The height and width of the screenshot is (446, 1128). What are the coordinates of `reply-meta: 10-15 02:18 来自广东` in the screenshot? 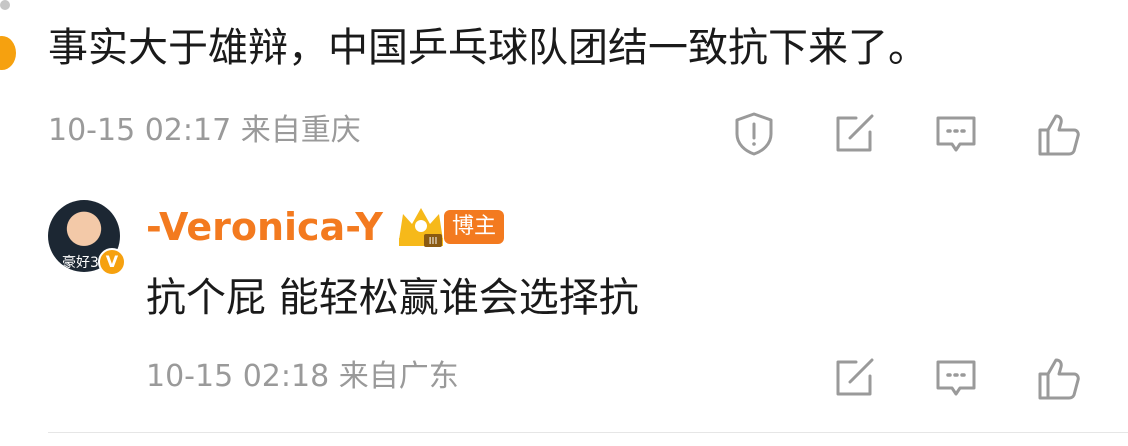 It's located at (302, 376).